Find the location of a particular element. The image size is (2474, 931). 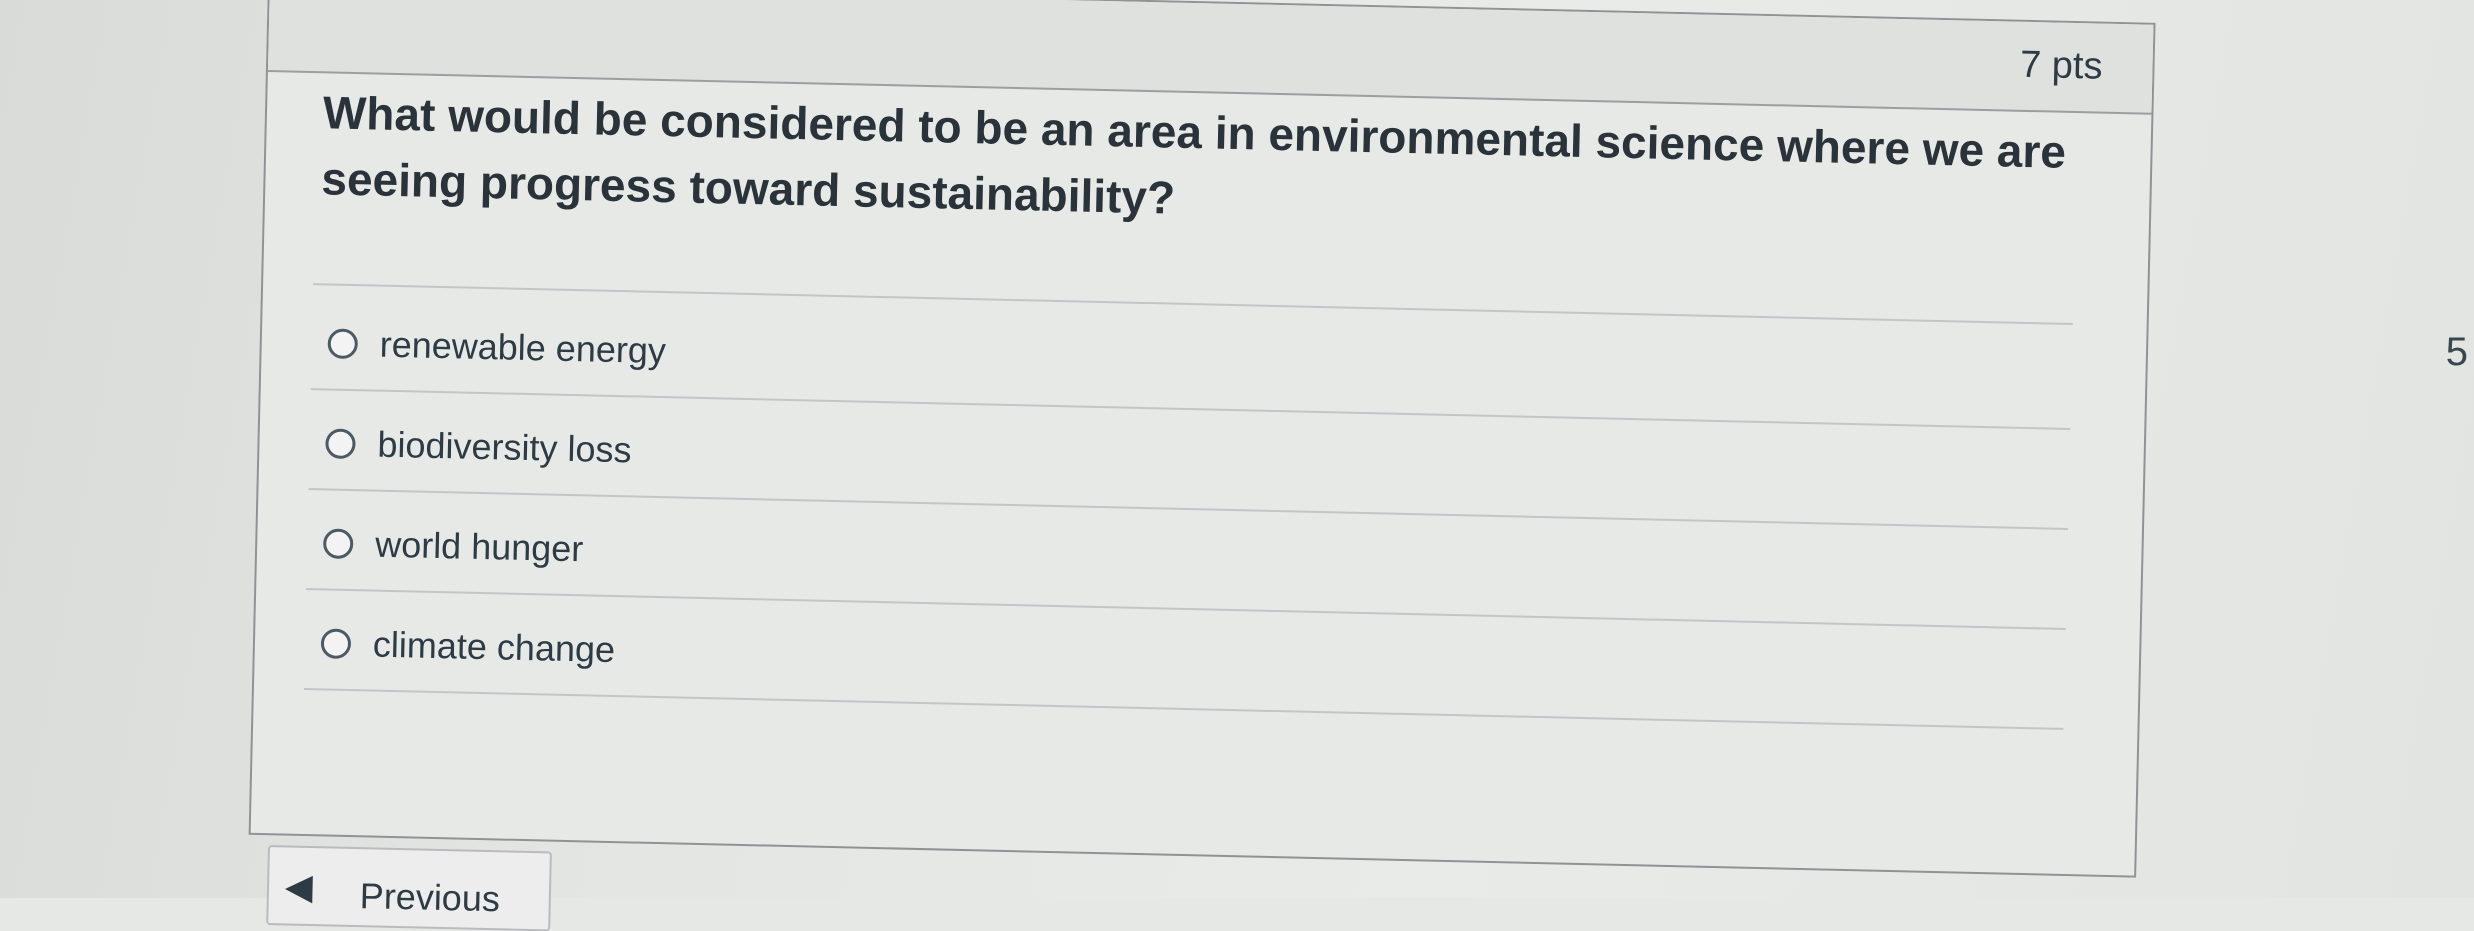

answer-label: world hunger is located at coordinates (479, 546).